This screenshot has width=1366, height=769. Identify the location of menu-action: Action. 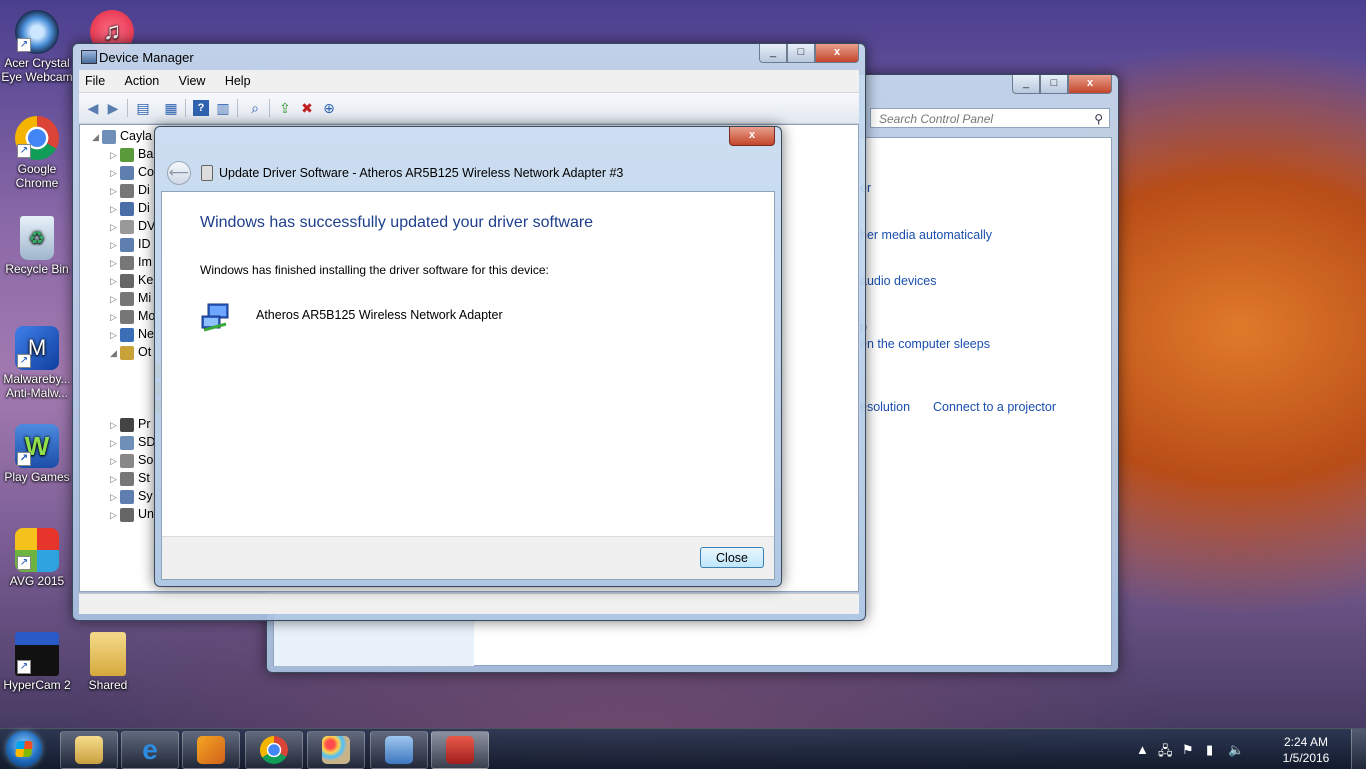
(142, 79).